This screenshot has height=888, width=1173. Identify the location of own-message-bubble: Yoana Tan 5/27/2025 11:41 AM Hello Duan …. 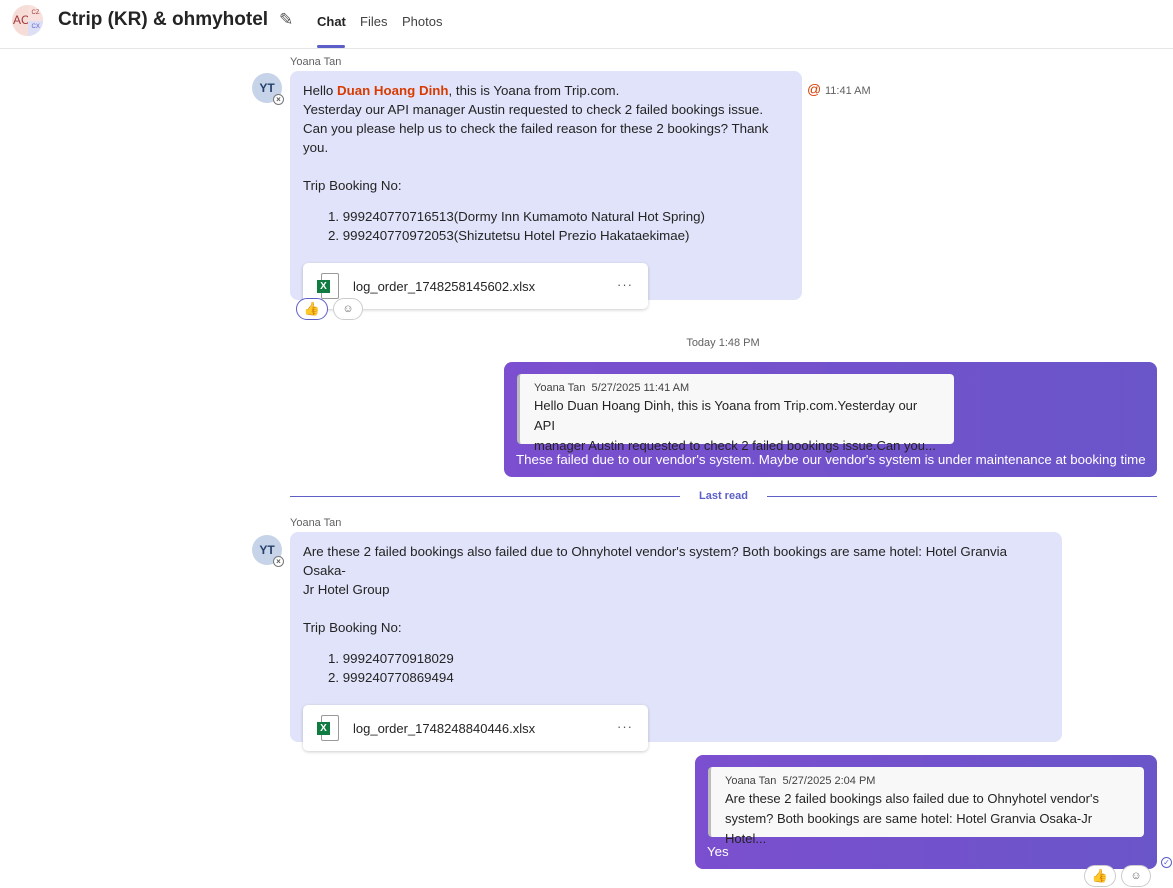
(830, 419).